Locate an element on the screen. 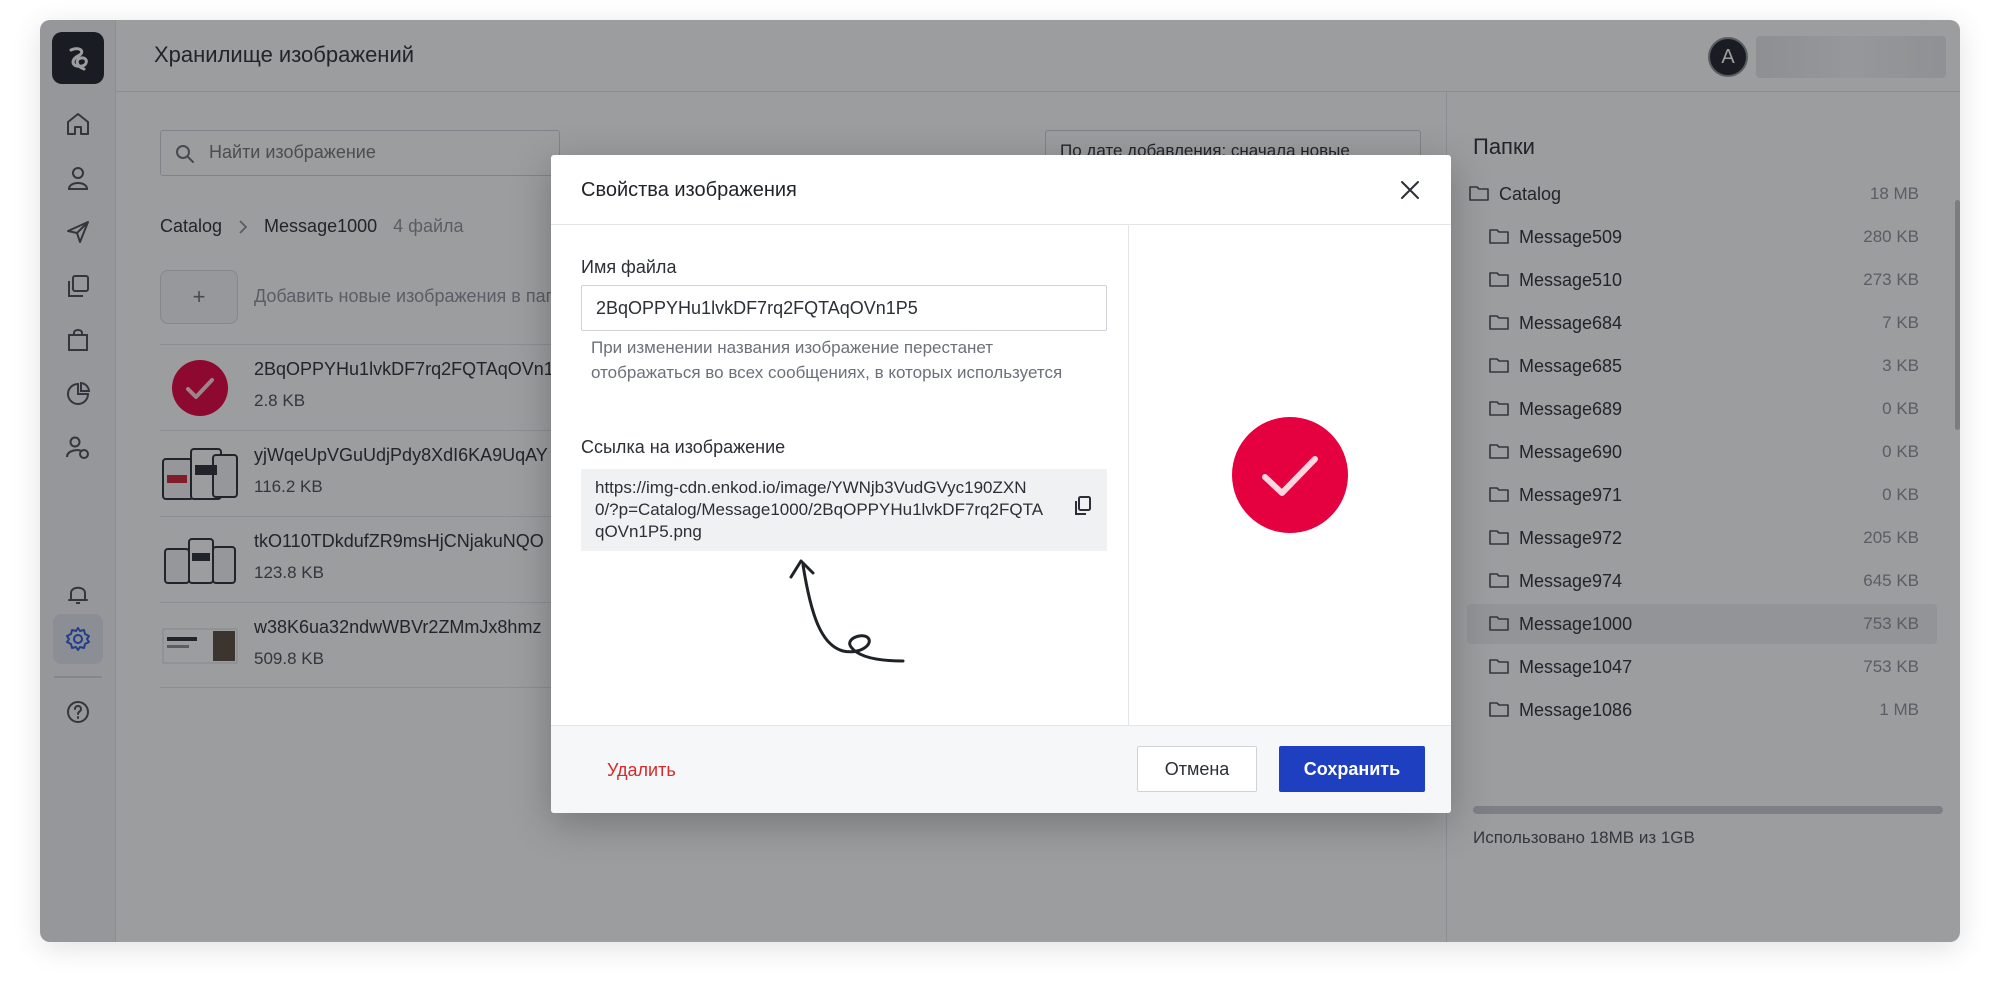  copy-icon is located at coordinates (1083, 506).